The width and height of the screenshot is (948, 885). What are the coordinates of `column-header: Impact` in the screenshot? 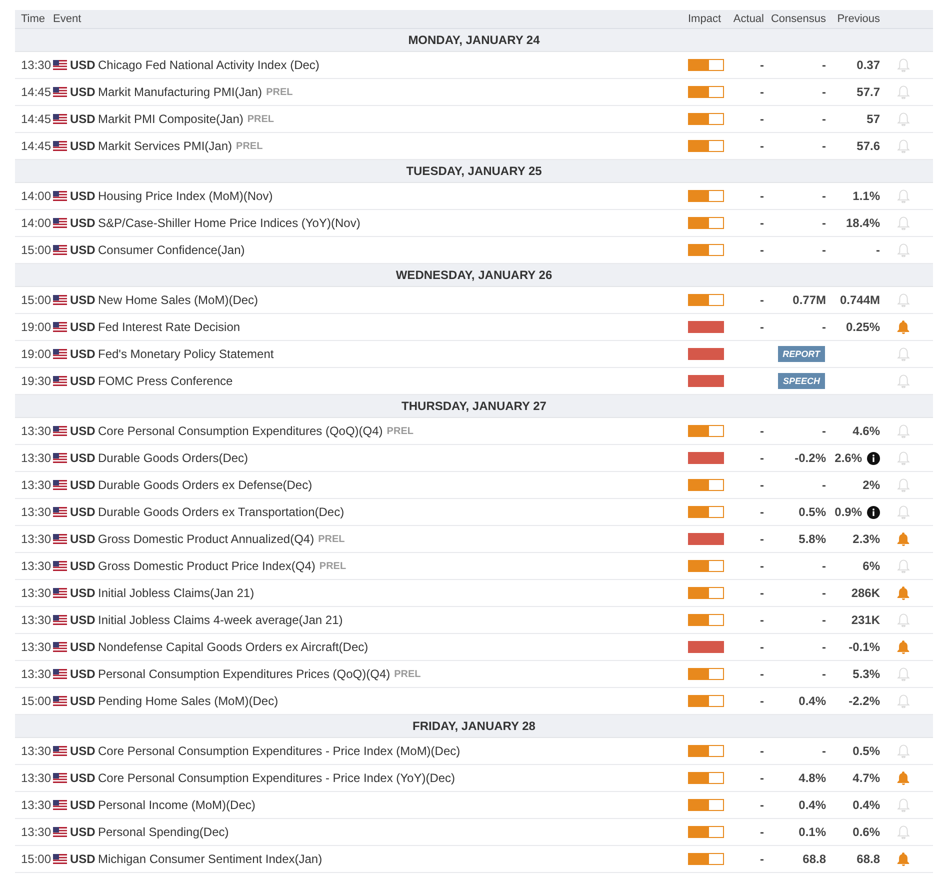 It's located at (705, 19).